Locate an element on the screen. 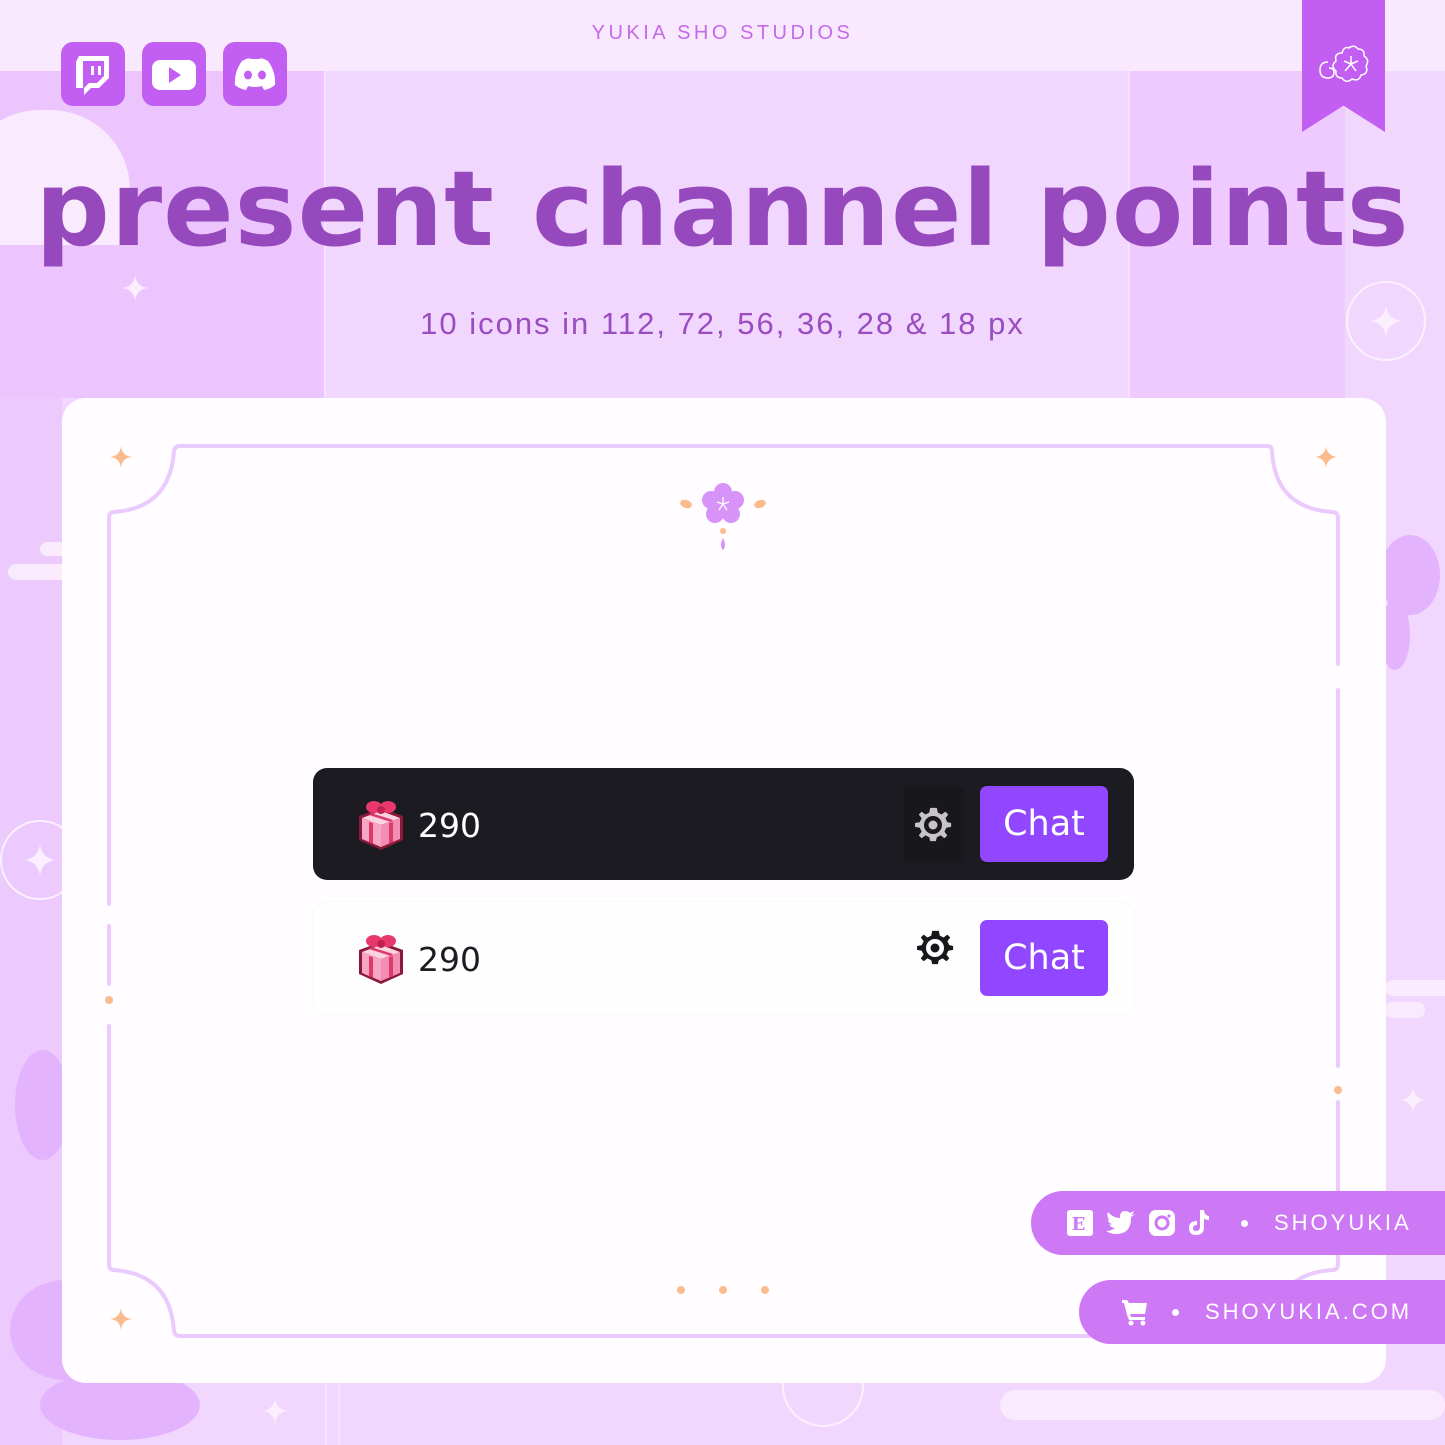 Image resolution: width=1445 pixels, height=1445 pixels. svg-text: E is located at coordinates (1080, 1224).